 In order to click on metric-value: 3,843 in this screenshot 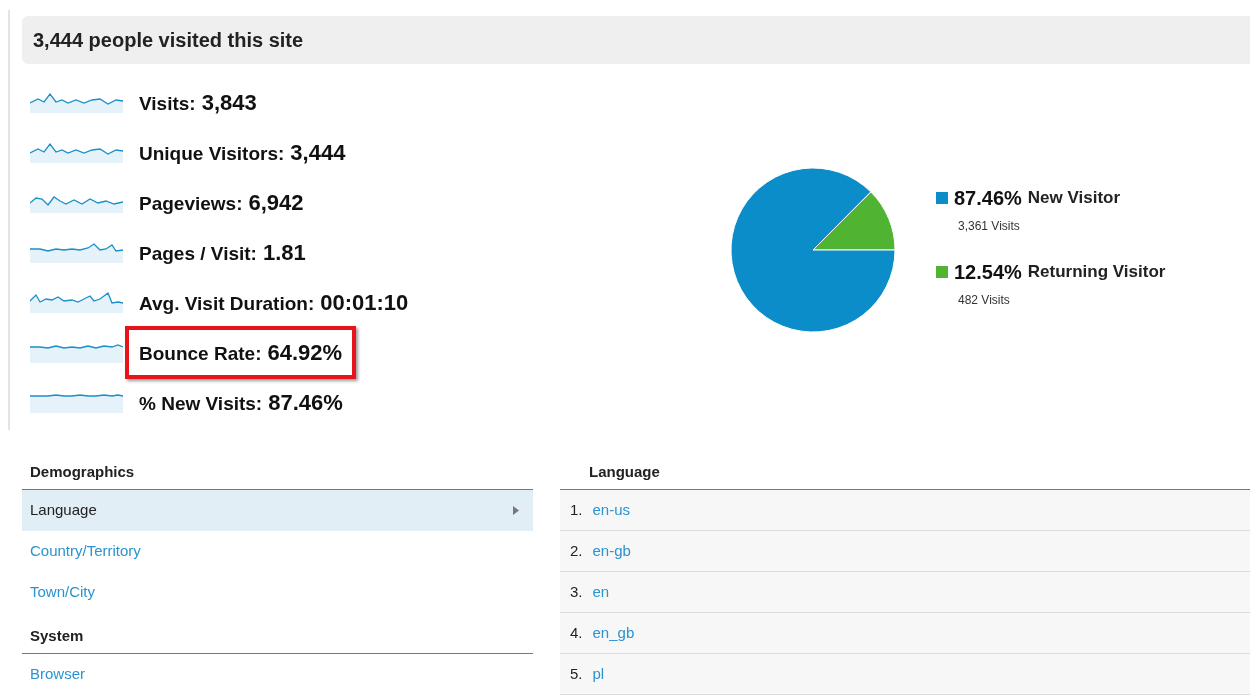, I will do `click(229, 102)`.